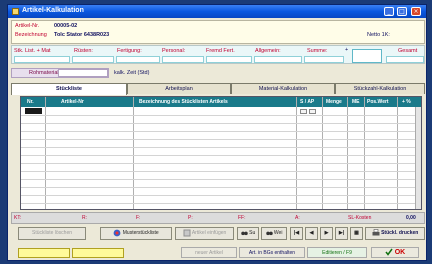  What do you see at coordinates (408, 51) in the screenshot?
I see `cat-gesamt: Gesamt` at bounding box center [408, 51].